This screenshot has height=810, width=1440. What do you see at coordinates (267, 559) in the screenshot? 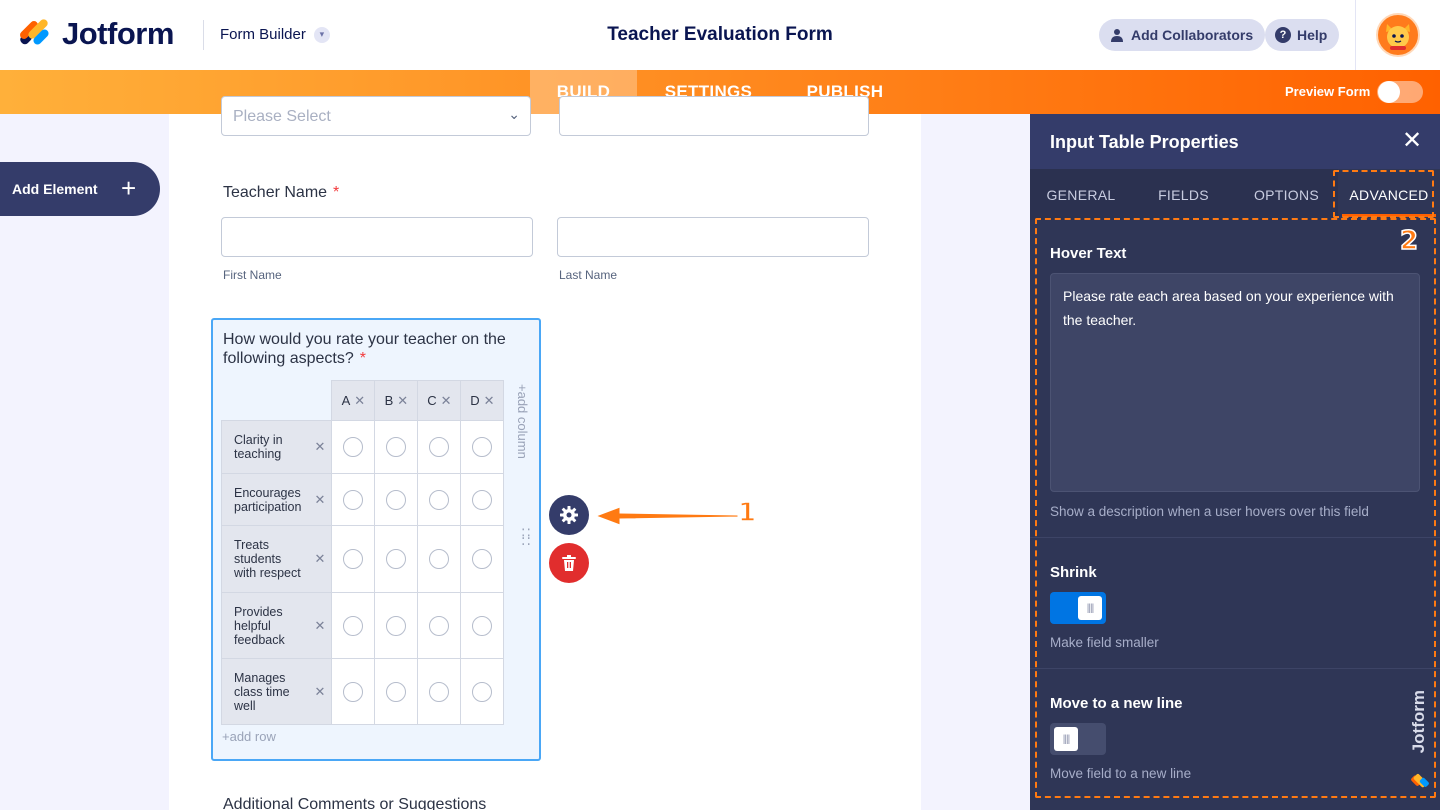
I see `row-label: Treats students with respect` at bounding box center [267, 559].